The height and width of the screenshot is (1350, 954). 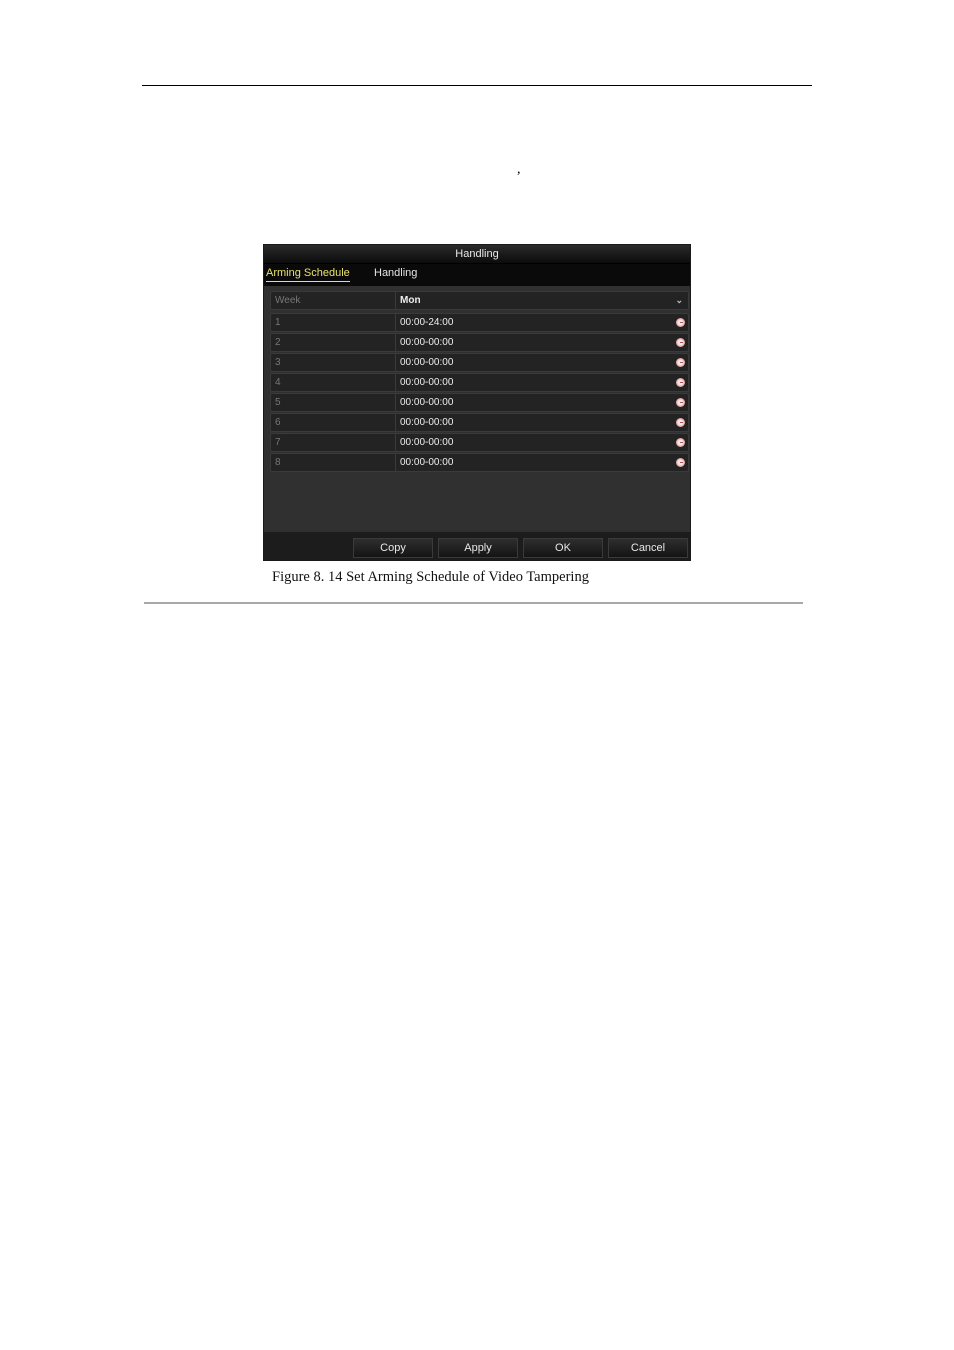 I want to click on period-row: 6 00:00-00:00, so click(x=479, y=422).